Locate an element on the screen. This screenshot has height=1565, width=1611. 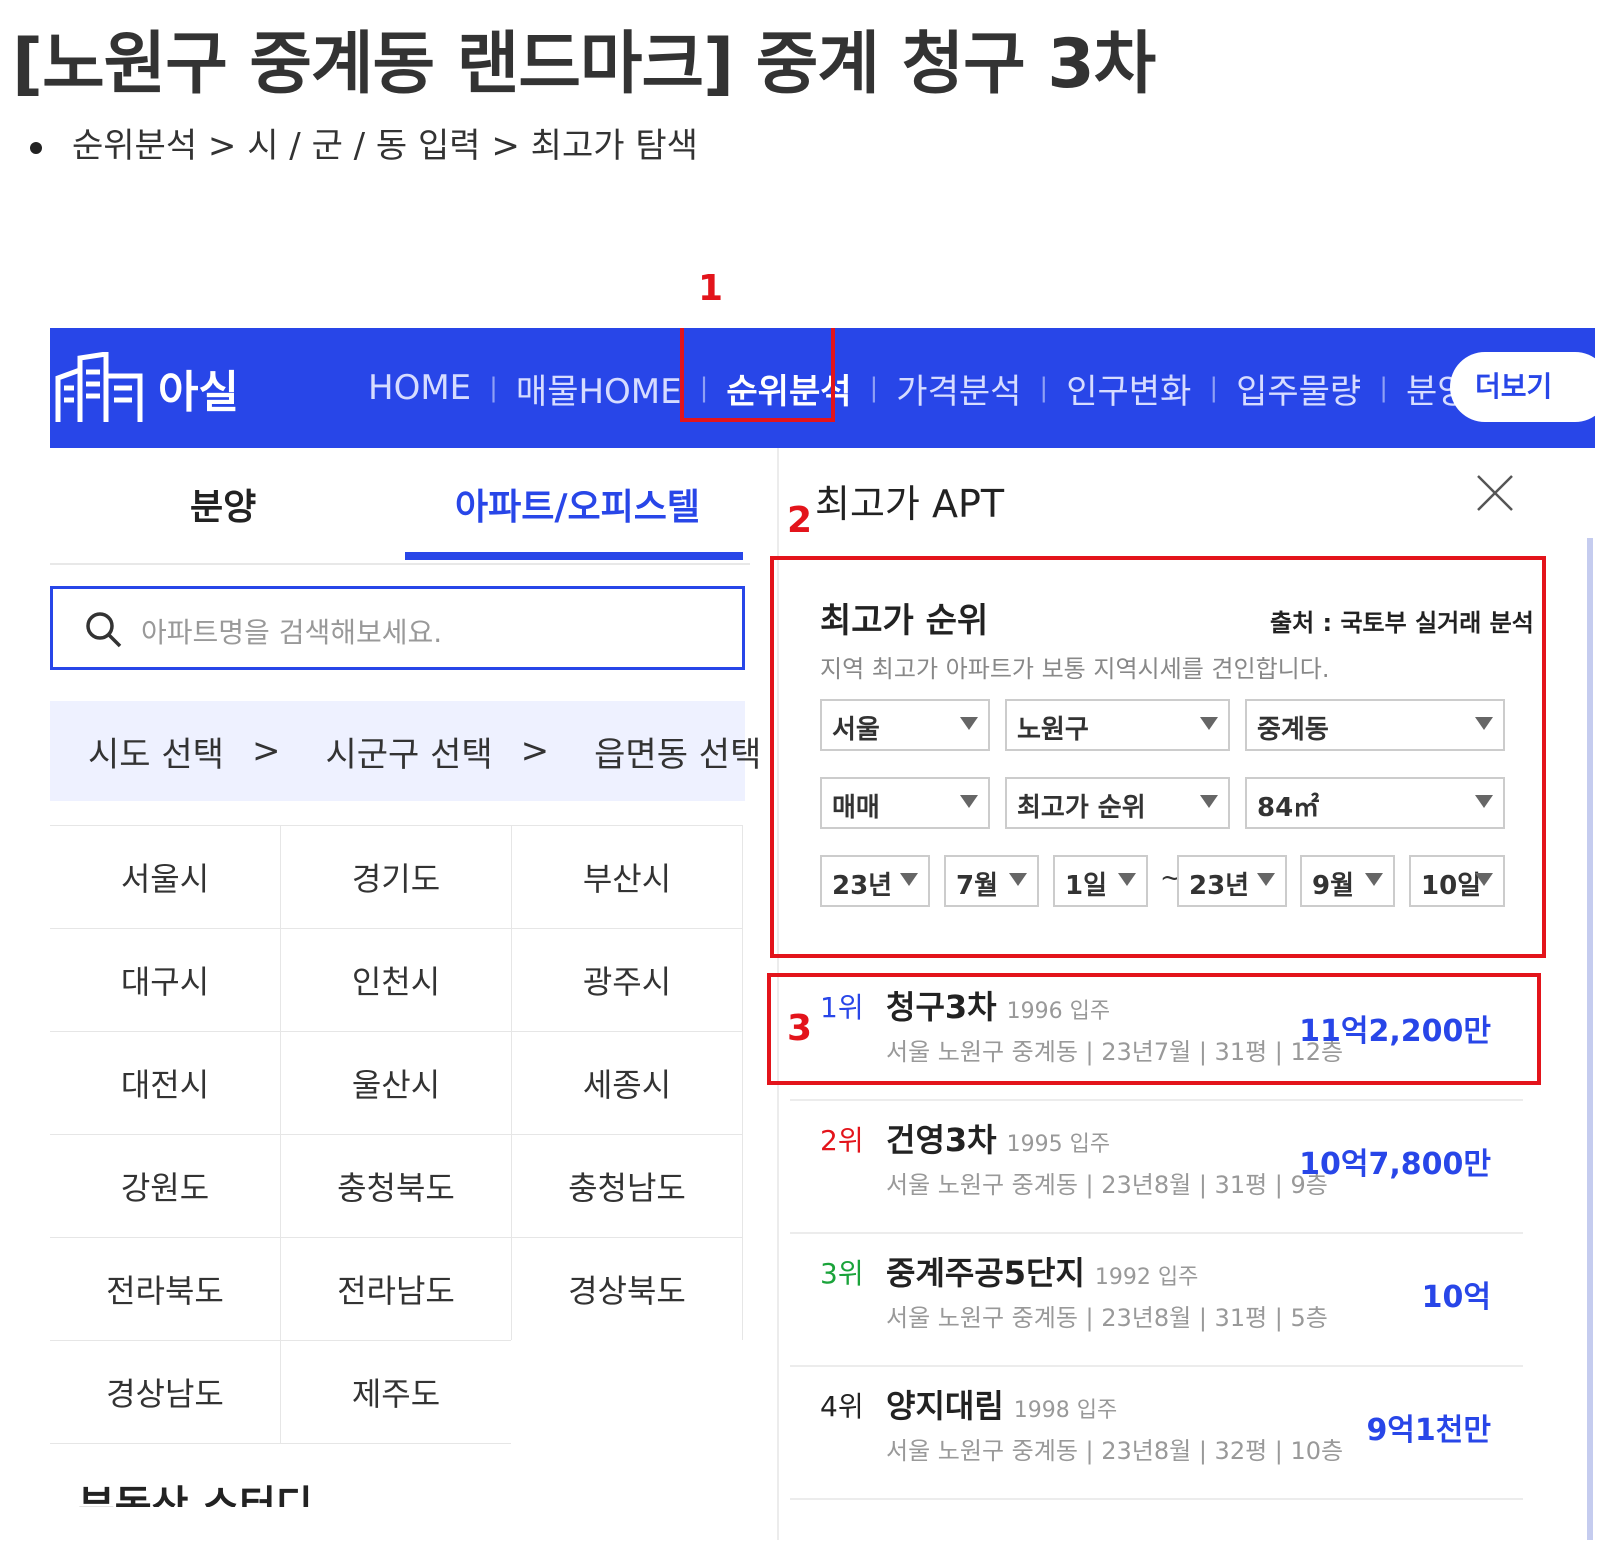
apartment-name-text: 양지대림 is located at coordinates (945, 1406).